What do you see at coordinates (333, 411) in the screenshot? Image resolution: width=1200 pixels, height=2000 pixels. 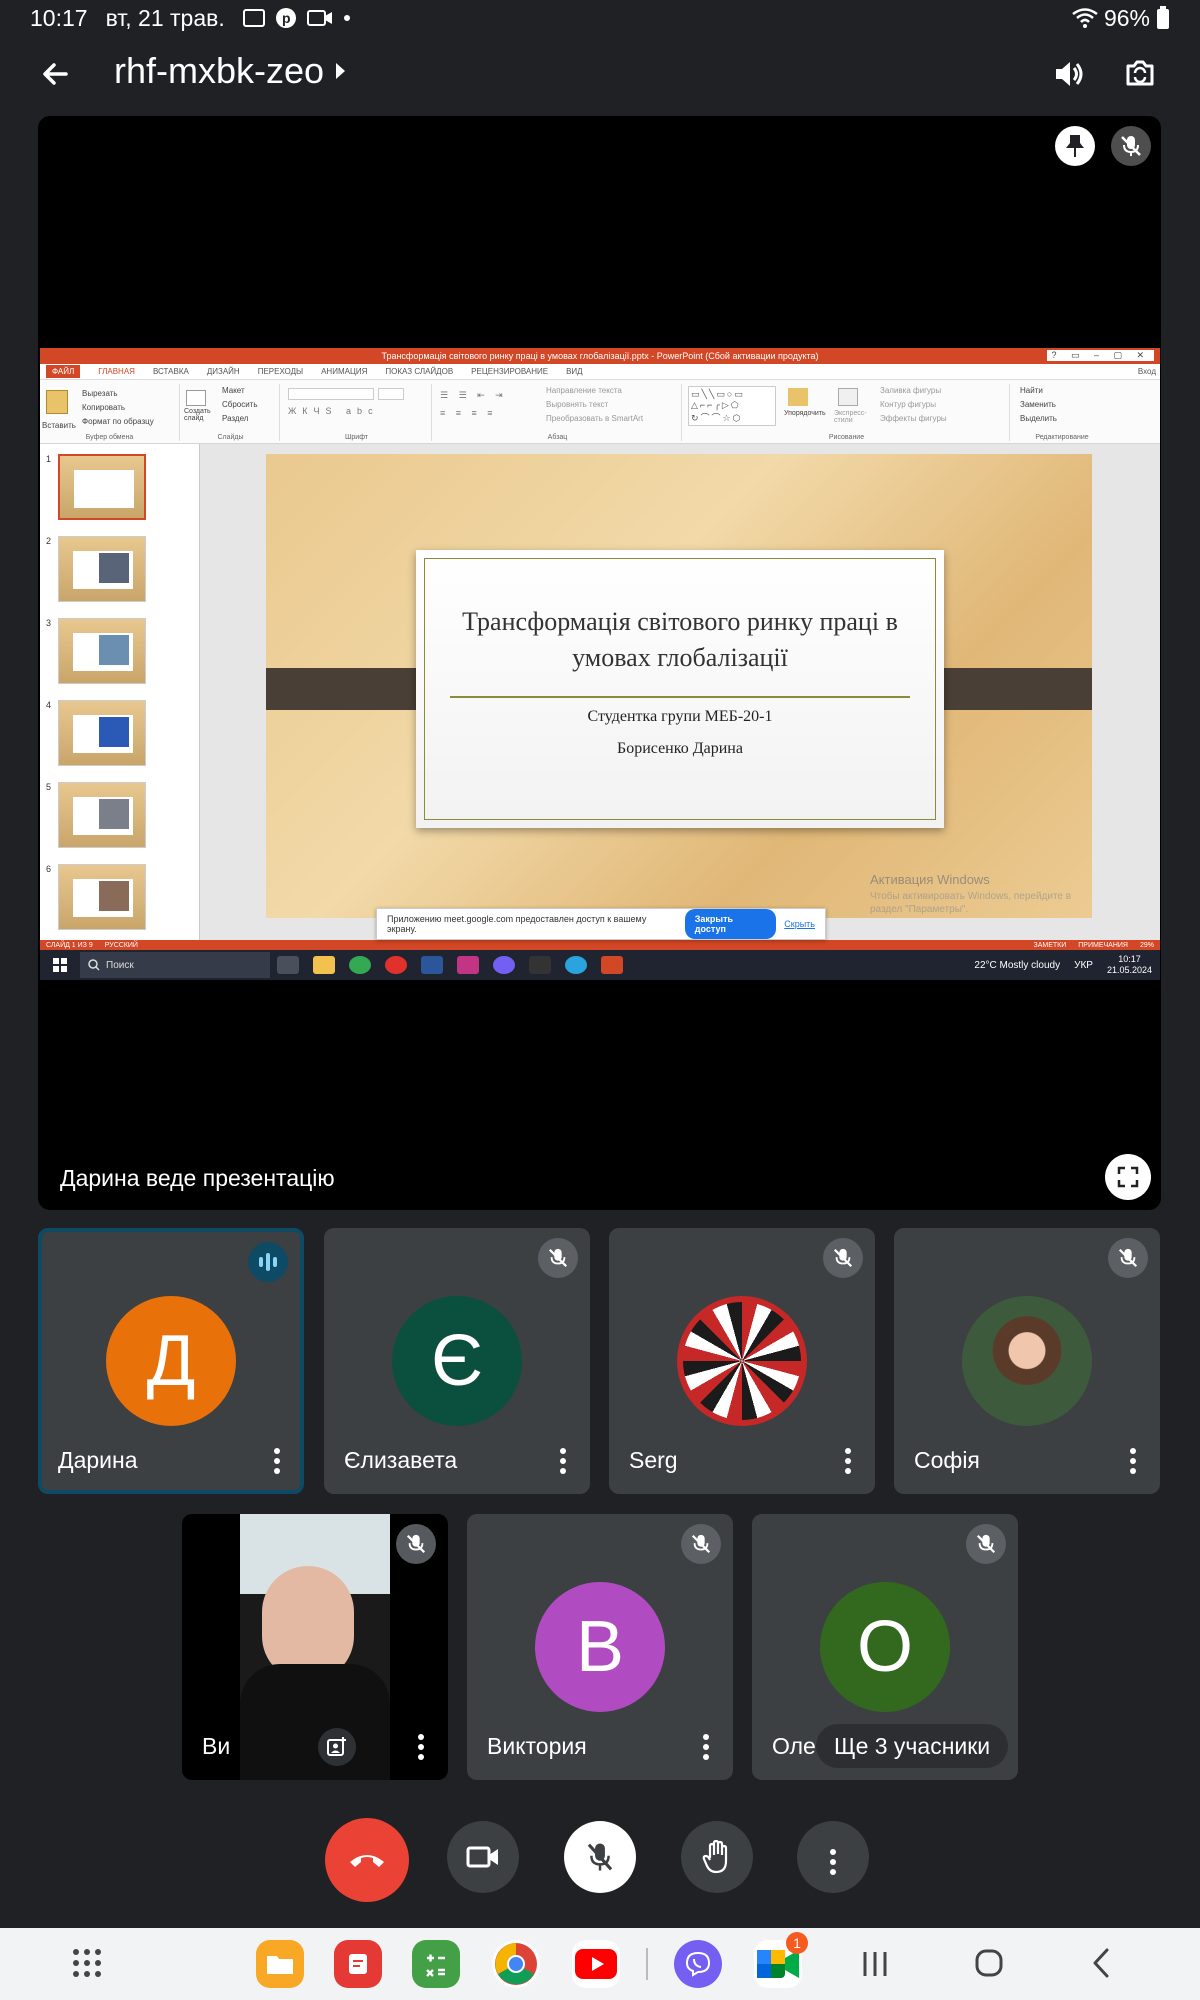 I see `font-format-icons: ЖКЧS abc` at bounding box center [333, 411].